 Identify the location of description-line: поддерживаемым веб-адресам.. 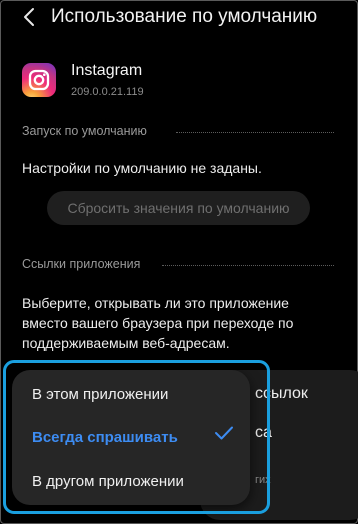
(126, 343).